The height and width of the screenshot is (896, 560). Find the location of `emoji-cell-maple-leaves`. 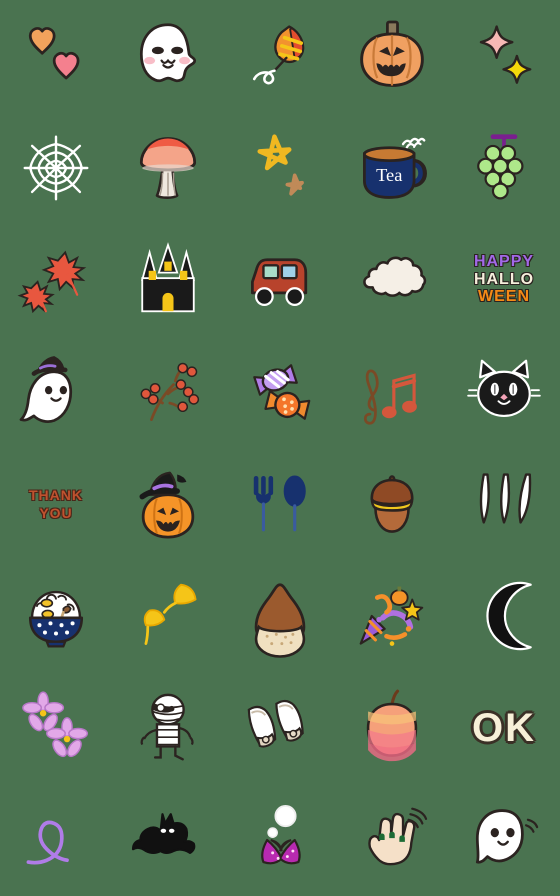

emoji-cell-maple-leaves is located at coordinates (56, 280).